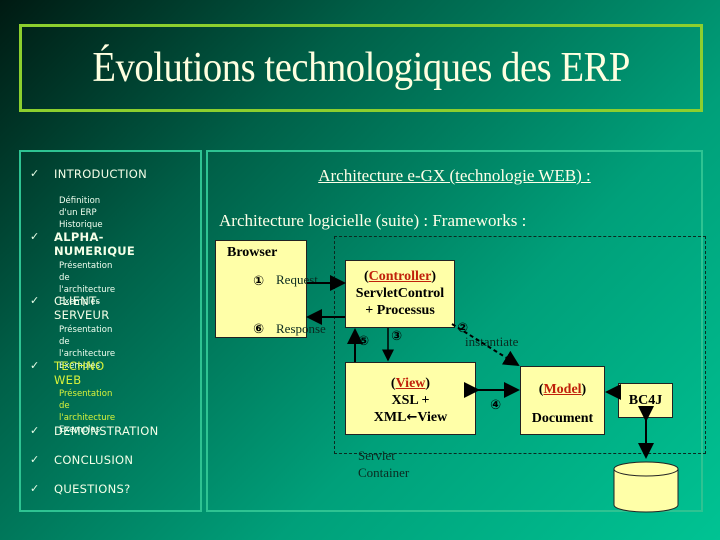 The width and height of the screenshot is (720, 540). What do you see at coordinates (562, 389) in the screenshot?
I see `model-role: Model` at bounding box center [562, 389].